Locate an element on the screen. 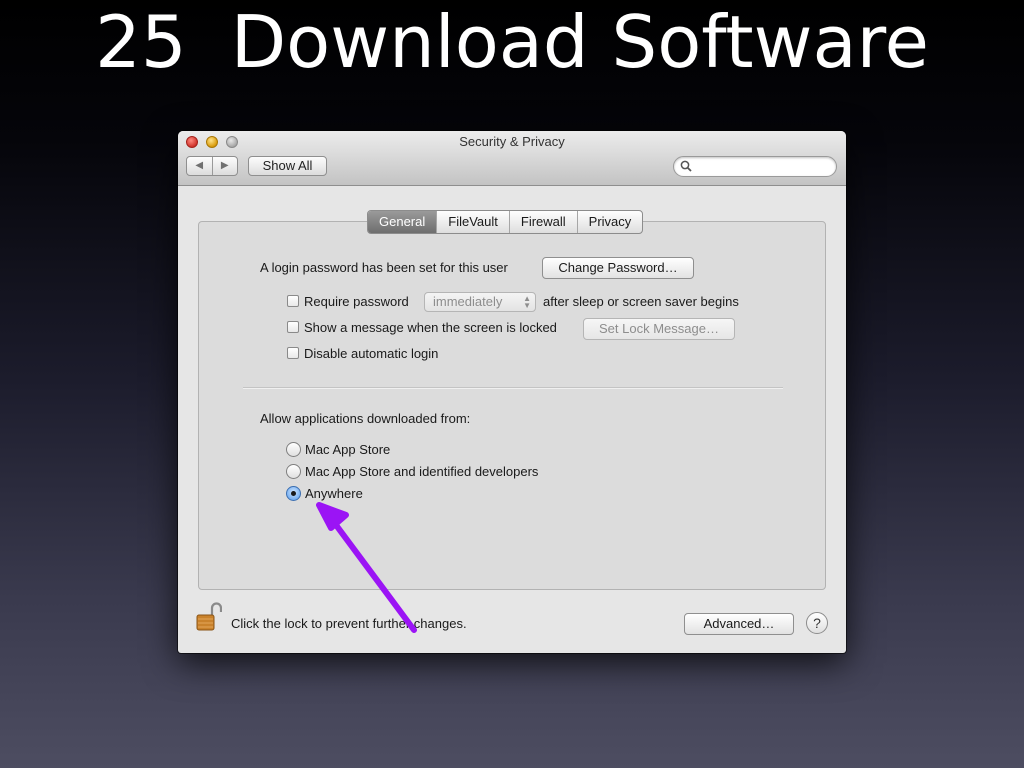 The height and width of the screenshot is (768, 1024). search-icon is located at coordinates (686, 166).